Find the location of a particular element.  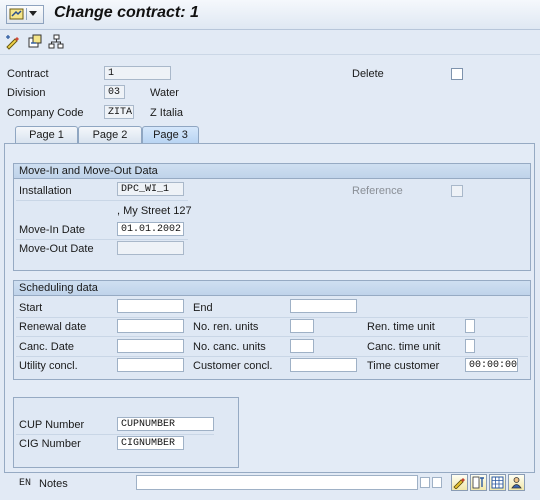

start-label: Start is located at coordinates (31, 308).